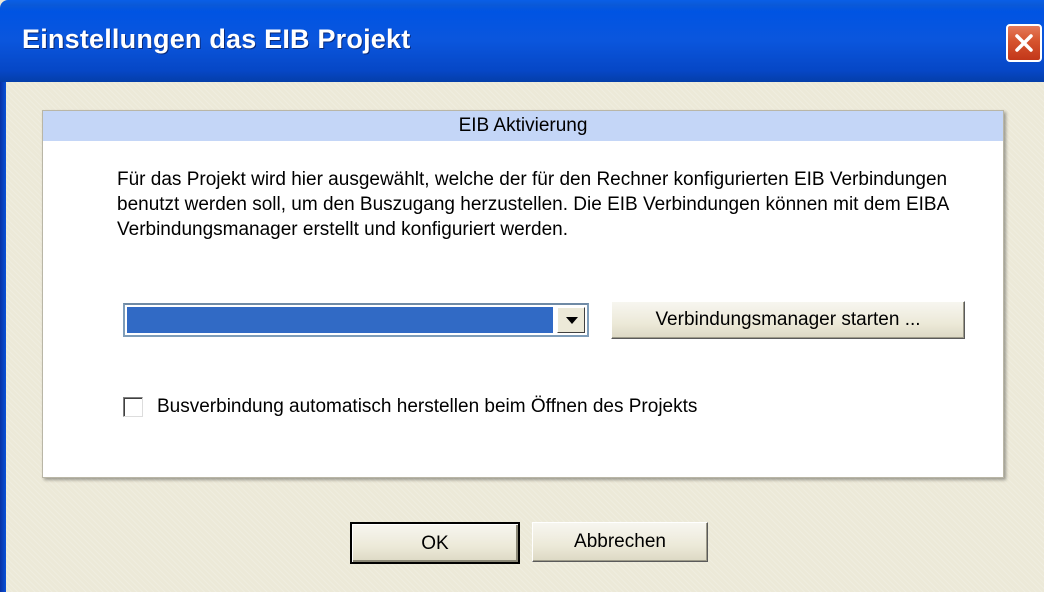 The width and height of the screenshot is (1044, 592). Describe the element at coordinates (435, 543) in the screenshot. I see `ok-button: OK` at that location.